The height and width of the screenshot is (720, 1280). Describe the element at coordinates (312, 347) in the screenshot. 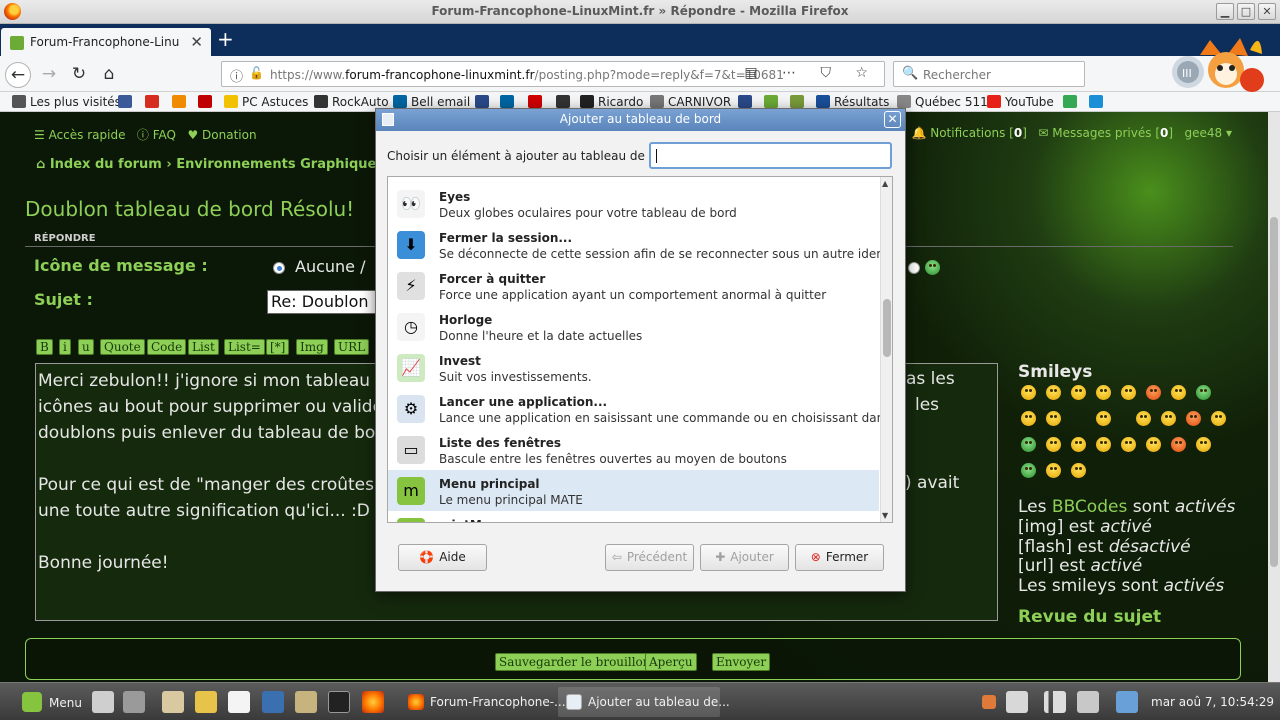

I see `bbcode-img-button: Img` at that location.